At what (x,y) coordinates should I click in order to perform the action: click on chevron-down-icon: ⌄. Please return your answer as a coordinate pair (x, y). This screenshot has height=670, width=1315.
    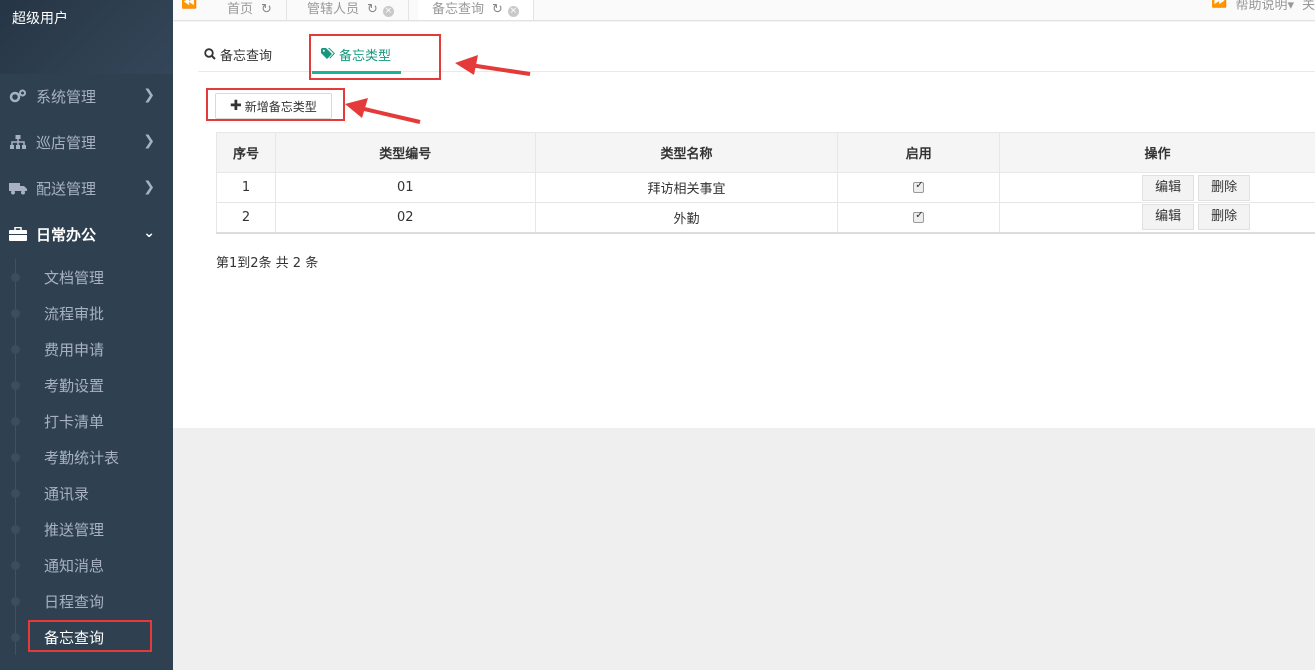
    Looking at the image, I should click on (149, 233).